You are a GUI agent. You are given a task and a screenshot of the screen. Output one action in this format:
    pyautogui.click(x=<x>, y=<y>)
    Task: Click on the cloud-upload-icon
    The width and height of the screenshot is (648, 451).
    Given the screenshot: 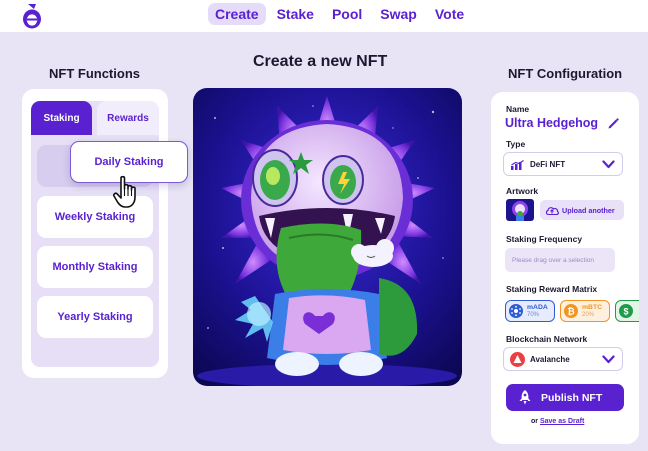 What is the action you would take?
    pyautogui.click(x=552, y=210)
    